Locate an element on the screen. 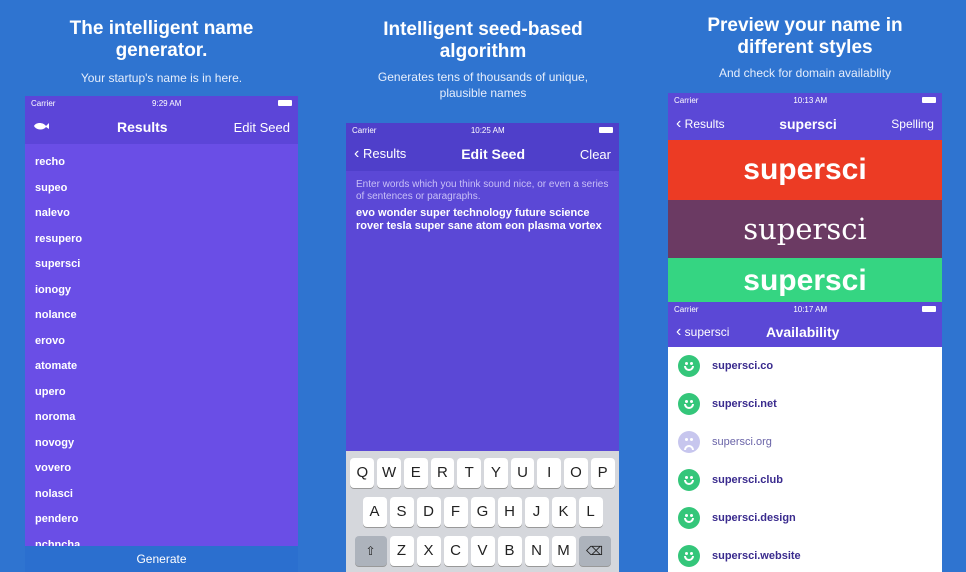 This screenshot has height=572, width=966. shift-icon: ⇧ is located at coordinates (370, 551).